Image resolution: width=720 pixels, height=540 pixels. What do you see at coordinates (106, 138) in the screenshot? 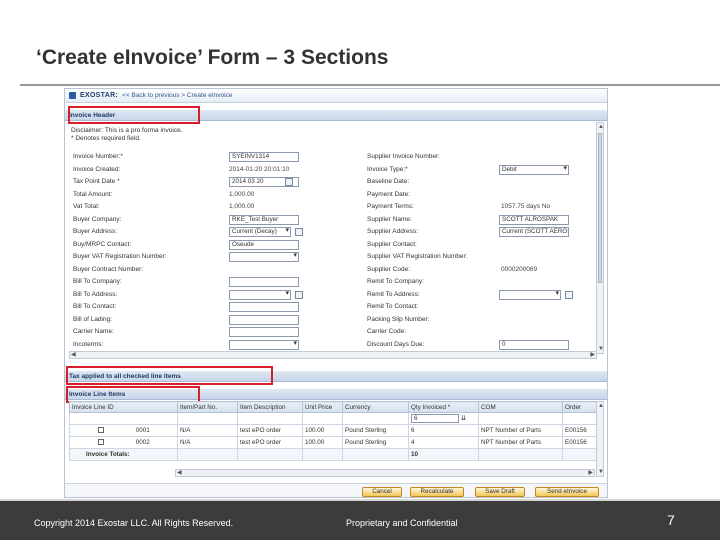
I see `required-note: * Denotes required field.` at bounding box center [106, 138].